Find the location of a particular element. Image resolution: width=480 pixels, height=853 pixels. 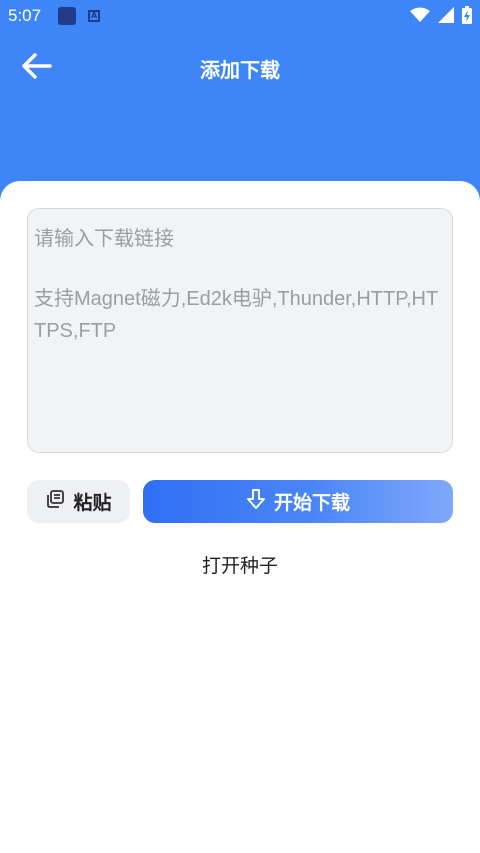

app-bar: 添加下载 is located at coordinates (240, 68).